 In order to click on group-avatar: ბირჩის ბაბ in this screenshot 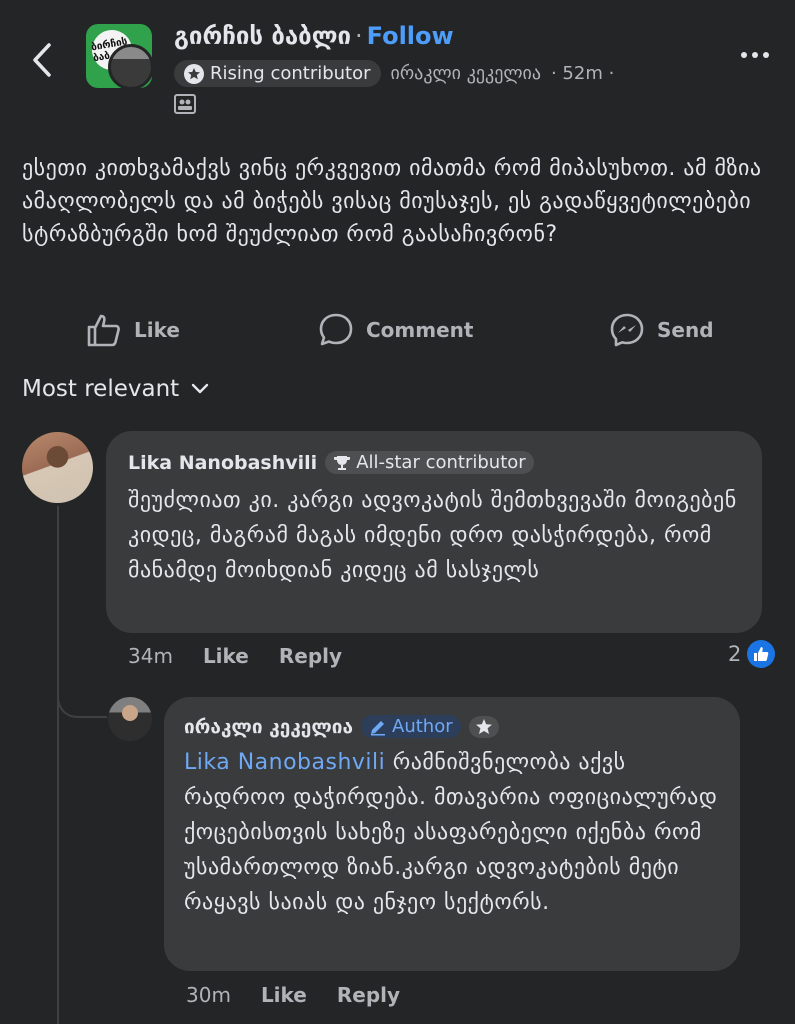, I will do `click(119, 56)`.